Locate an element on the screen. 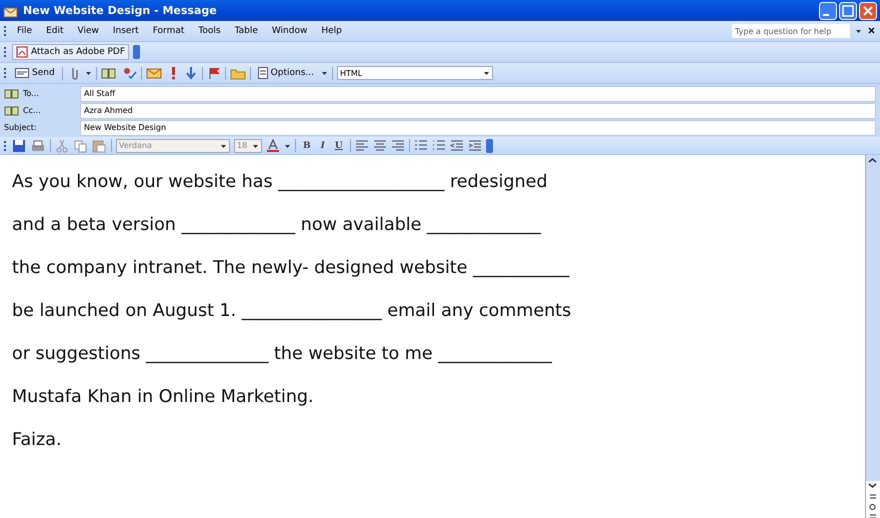 Image resolution: width=880 pixels, height=518 pixels. copy-icon is located at coordinates (80, 145).